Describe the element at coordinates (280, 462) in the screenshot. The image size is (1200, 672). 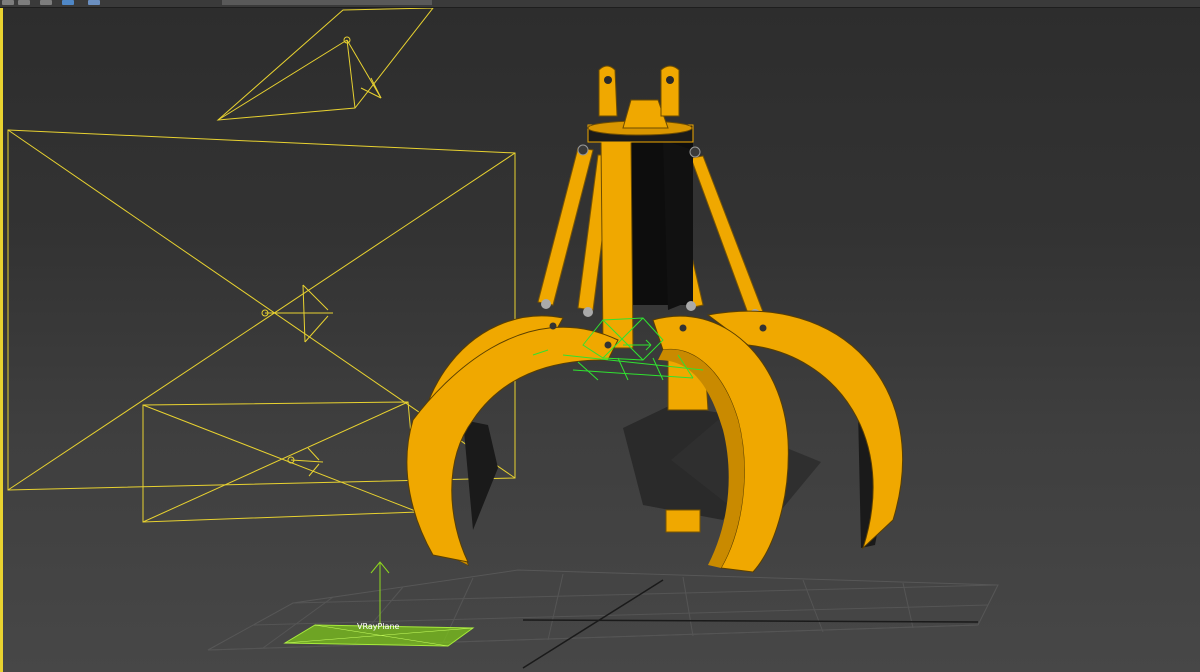
I see `vray-light-small` at that location.